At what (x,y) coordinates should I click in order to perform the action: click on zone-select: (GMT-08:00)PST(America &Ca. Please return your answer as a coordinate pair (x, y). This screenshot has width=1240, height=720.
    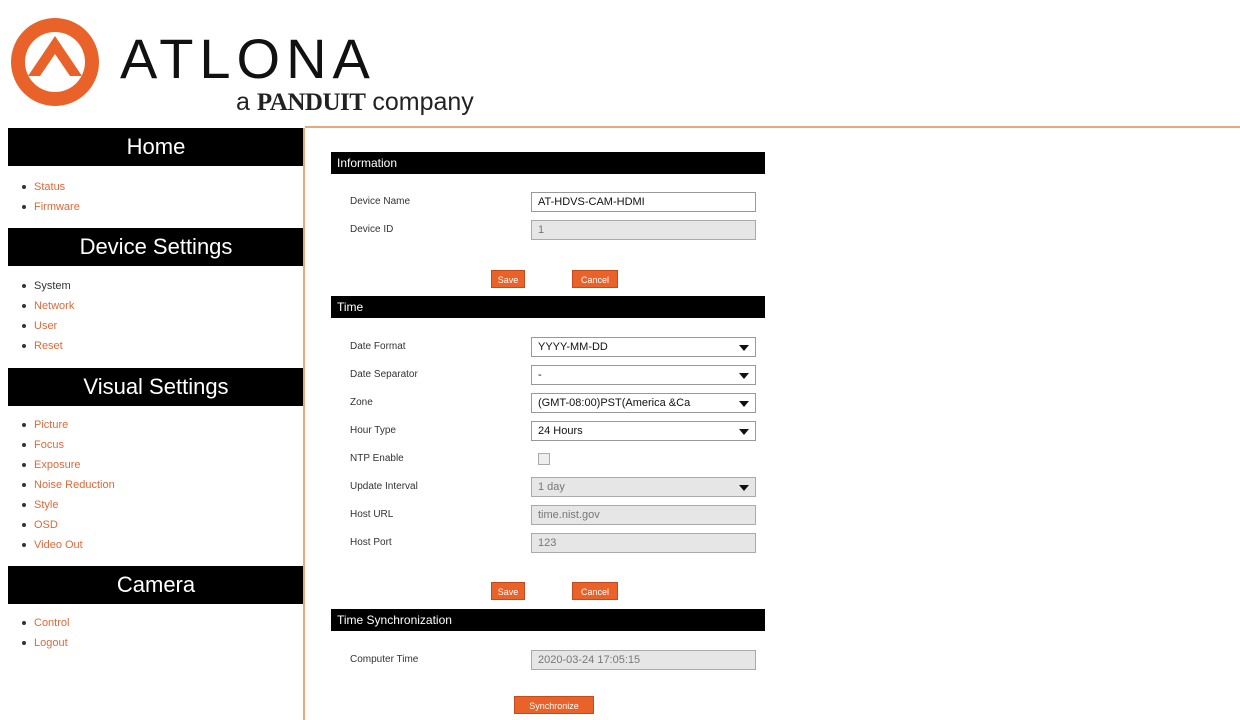
    Looking at the image, I should click on (643, 403).